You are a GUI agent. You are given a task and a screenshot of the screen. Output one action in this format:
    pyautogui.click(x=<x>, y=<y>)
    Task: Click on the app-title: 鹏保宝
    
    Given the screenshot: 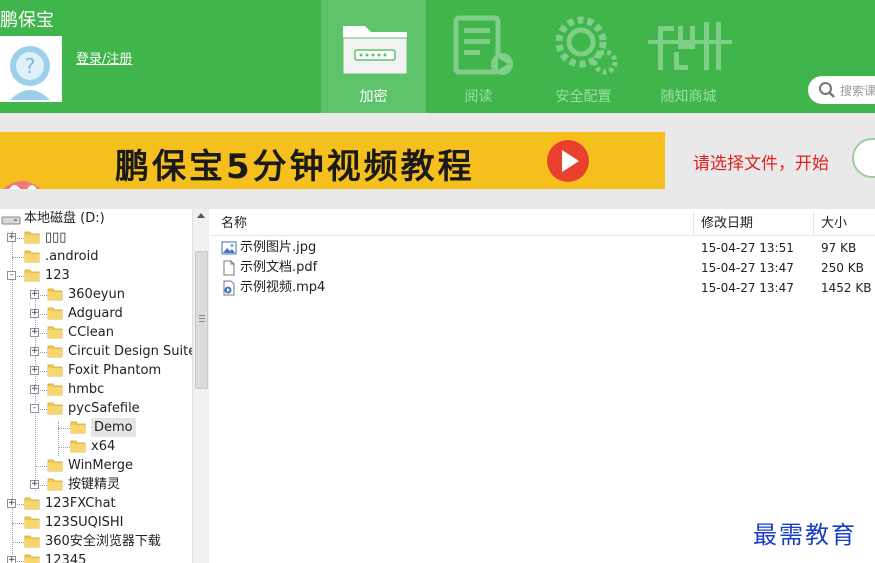 What is the action you would take?
    pyautogui.click(x=27, y=20)
    